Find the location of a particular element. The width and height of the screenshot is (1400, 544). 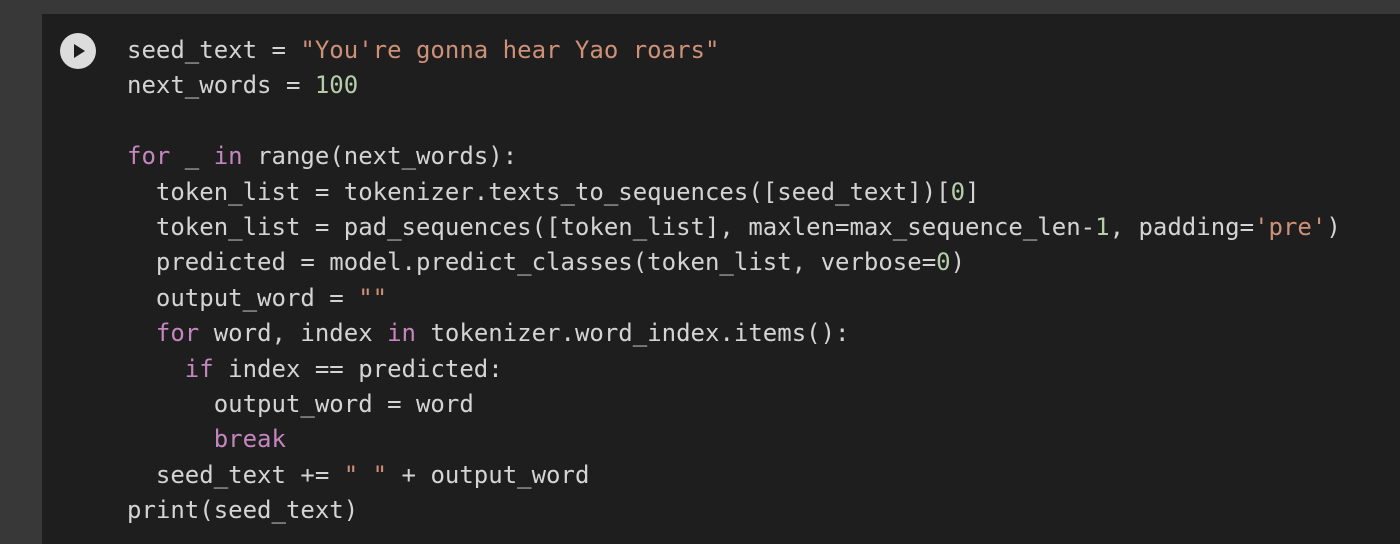

code-line: output_word = "" is located at coordinates (734, 298).